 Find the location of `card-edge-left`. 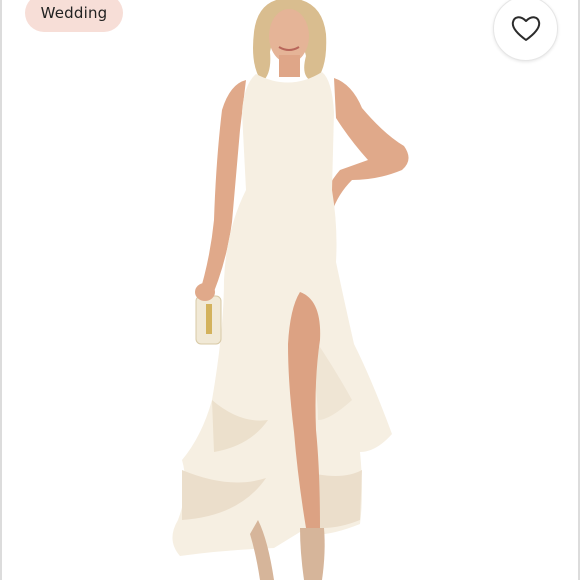

card-edge-left is located at coordinates (1, 290).